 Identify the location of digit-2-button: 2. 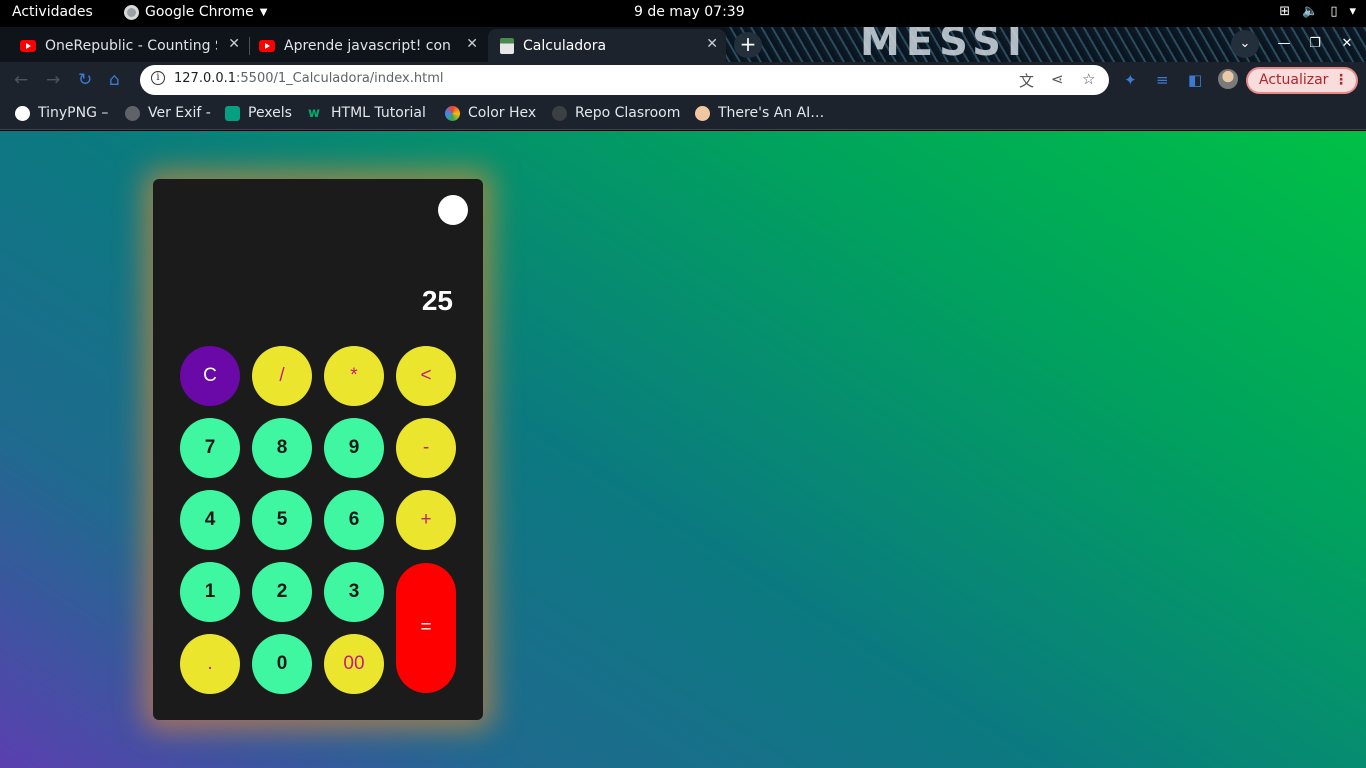
(282, 592).